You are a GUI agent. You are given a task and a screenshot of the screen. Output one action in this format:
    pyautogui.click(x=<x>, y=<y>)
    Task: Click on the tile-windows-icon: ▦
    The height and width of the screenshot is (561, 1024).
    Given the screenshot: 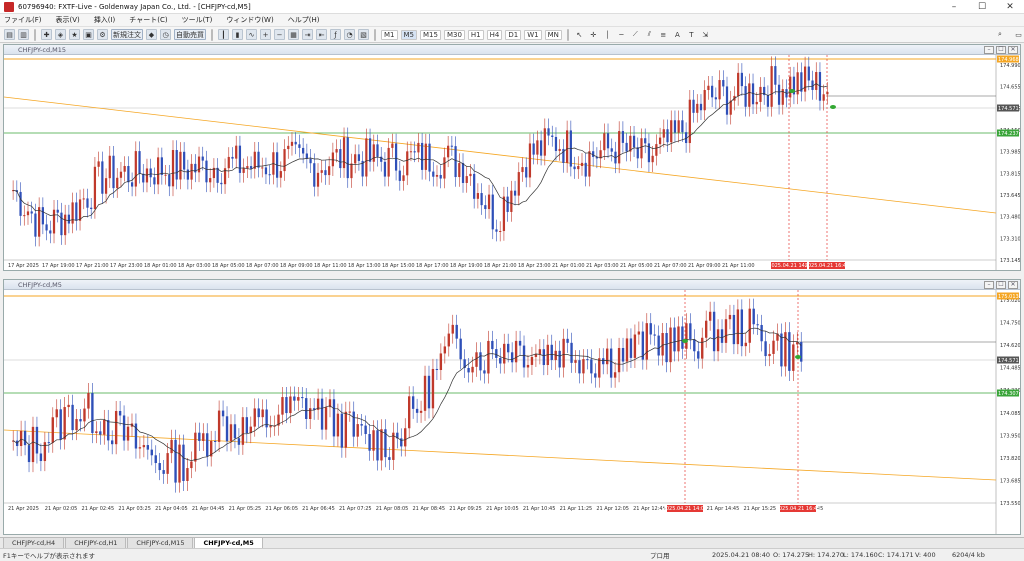 What is the action you would take?
    pyautogui.click(x=293, y=34)
    